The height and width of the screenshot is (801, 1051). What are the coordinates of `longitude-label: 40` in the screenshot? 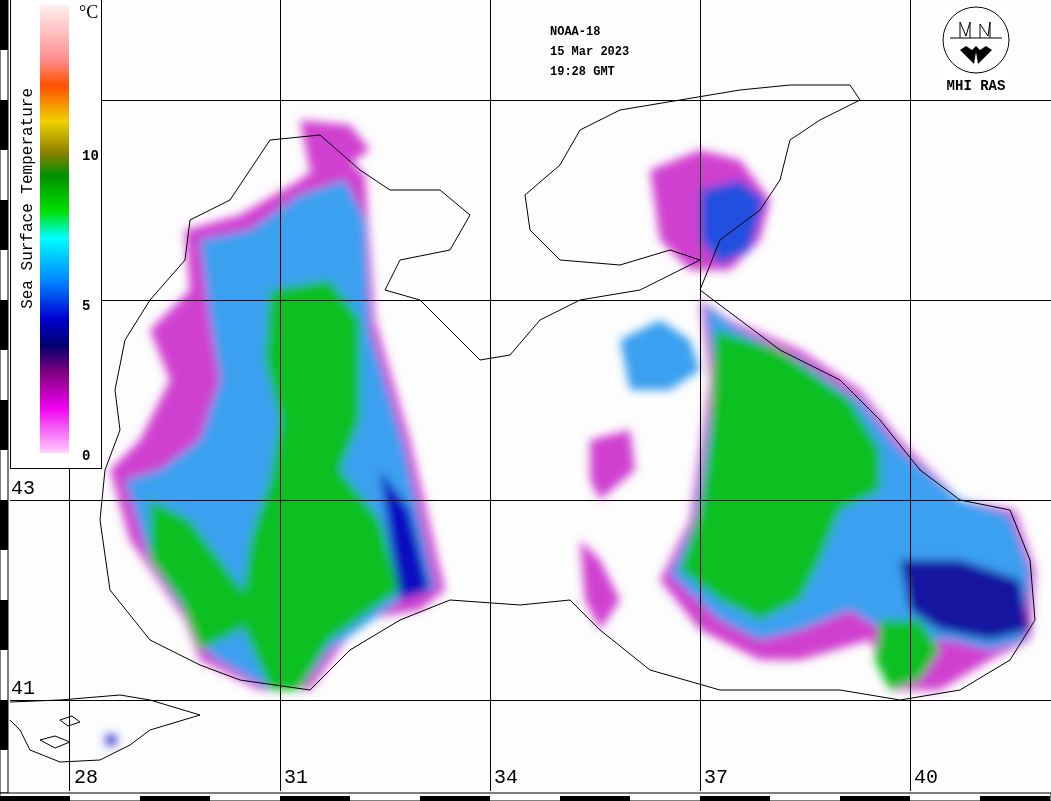 It's located at (926, 777).